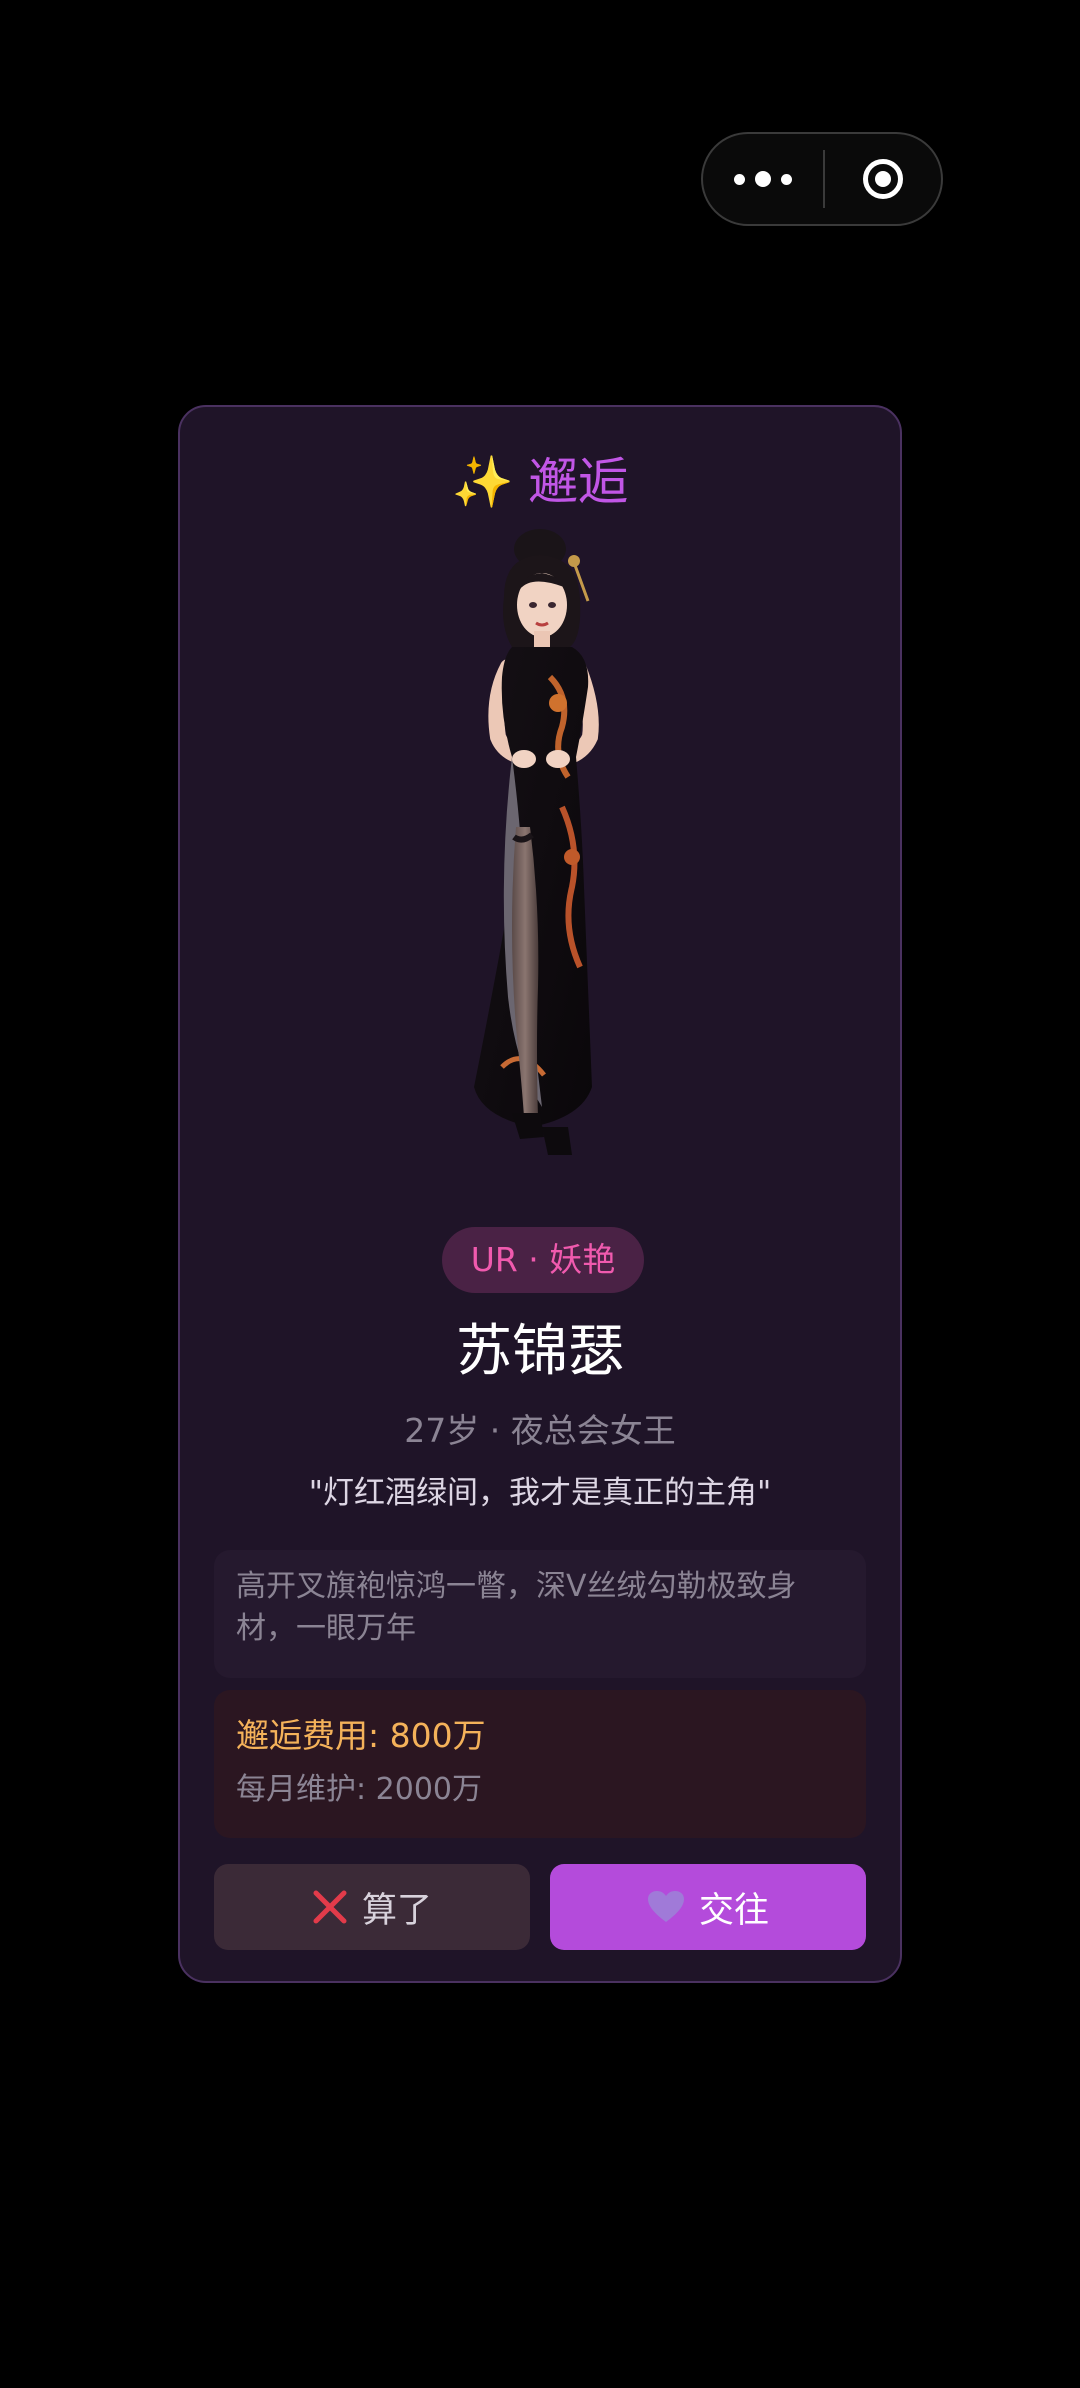 The height and width of the screenshot is (2388, 1080). What do you see at coordinates (540, 1351) in the screenshot?
I see `character-name: 苏锦瑟` at bounding box center [540, 1351].